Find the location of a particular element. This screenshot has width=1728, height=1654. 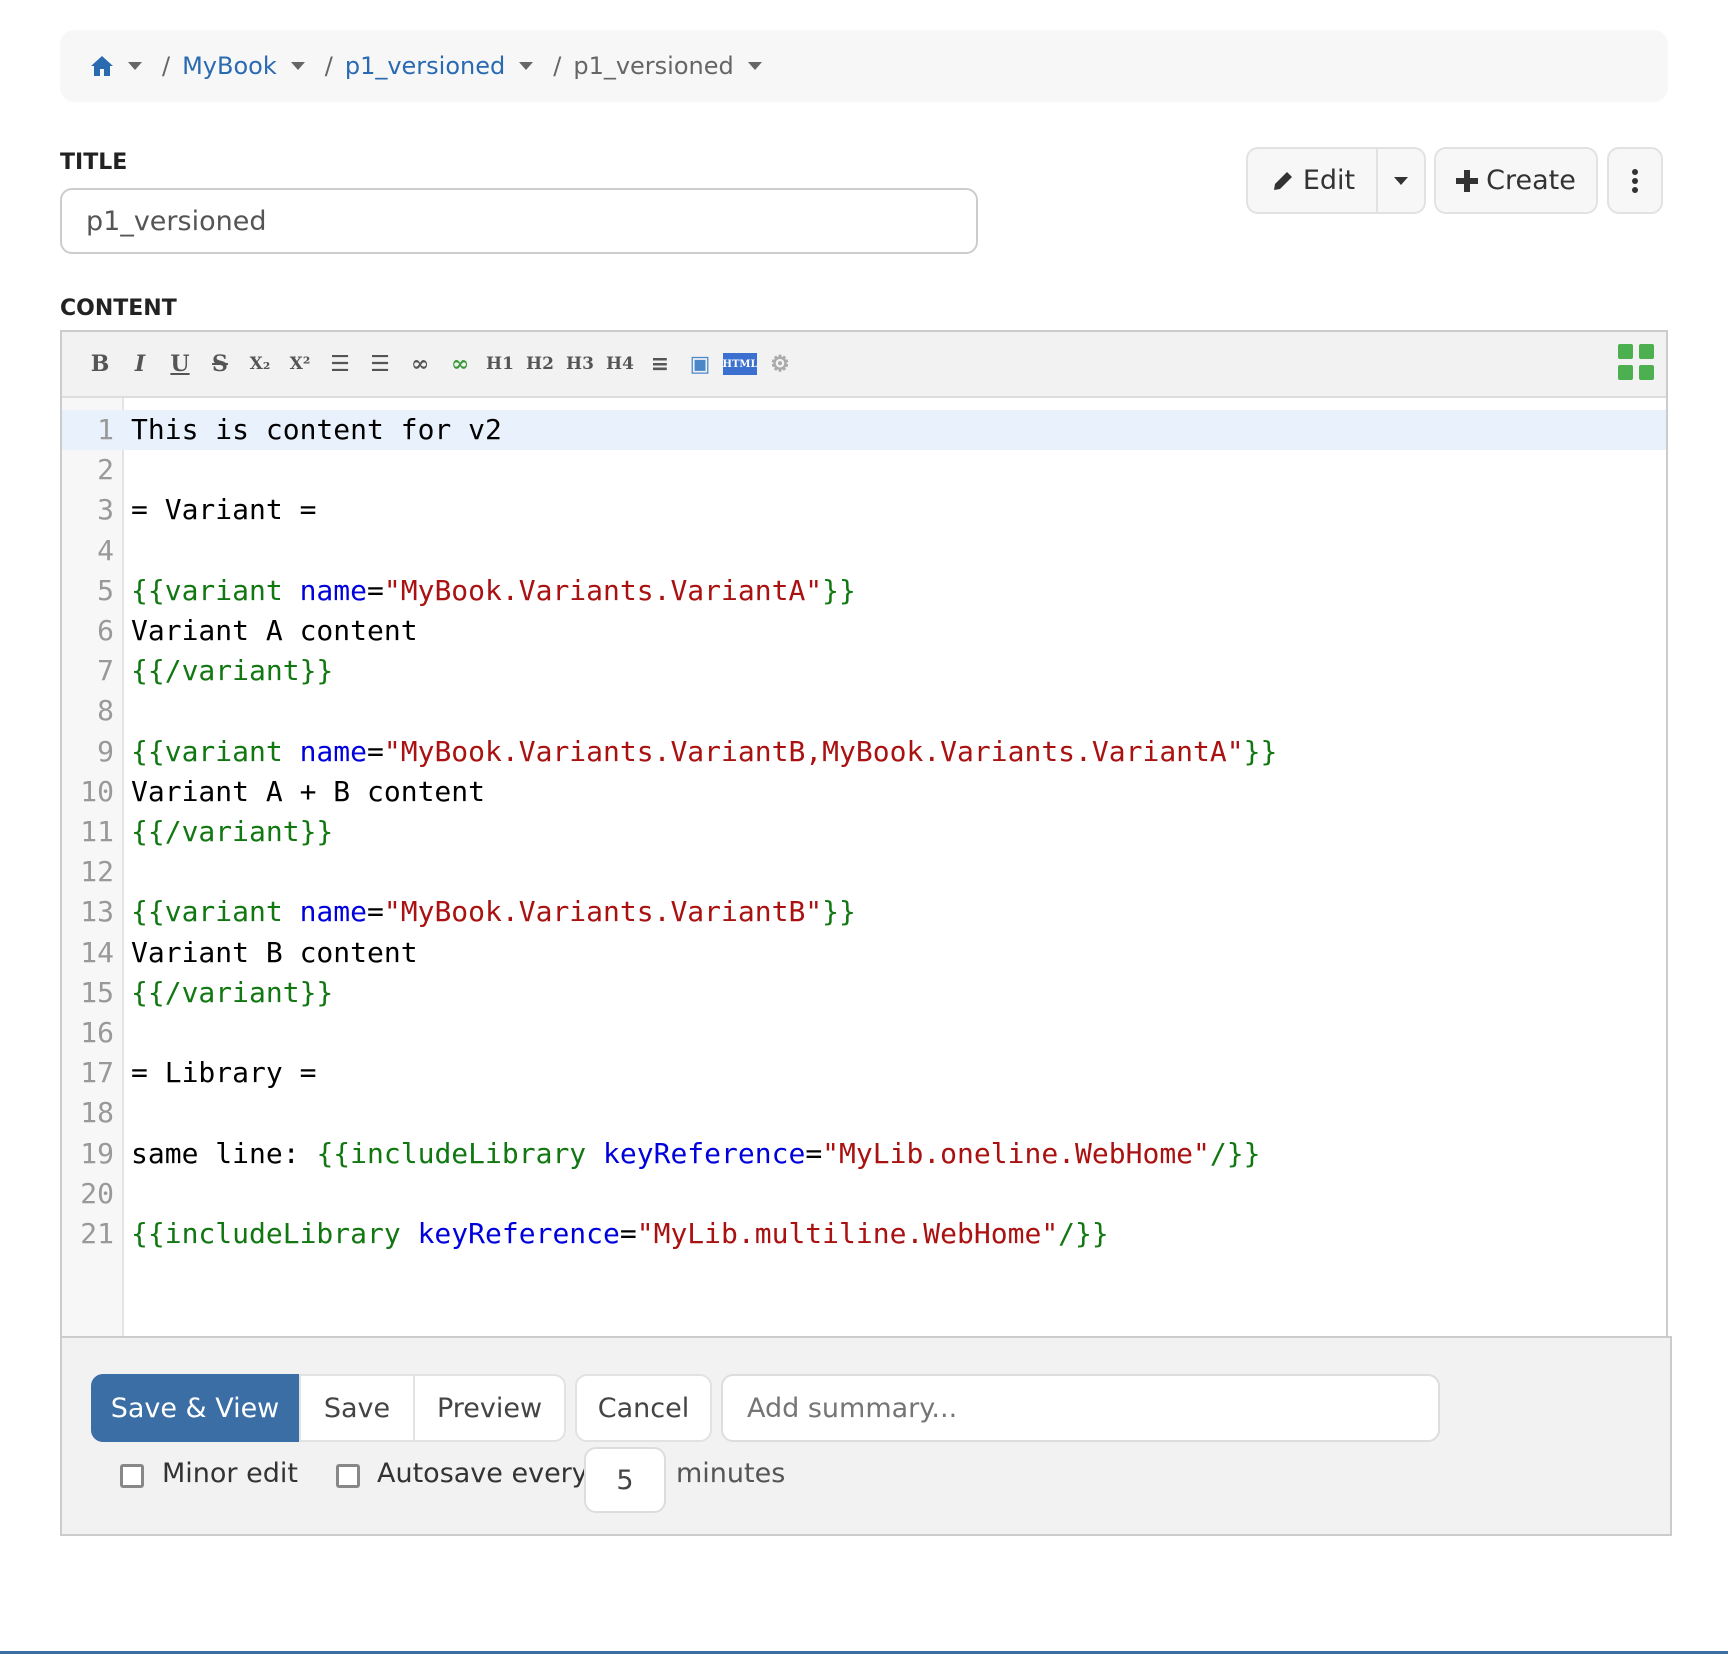

token-str: "MyLib.multiline.WebHome" is located at coordinates (847, 1233).